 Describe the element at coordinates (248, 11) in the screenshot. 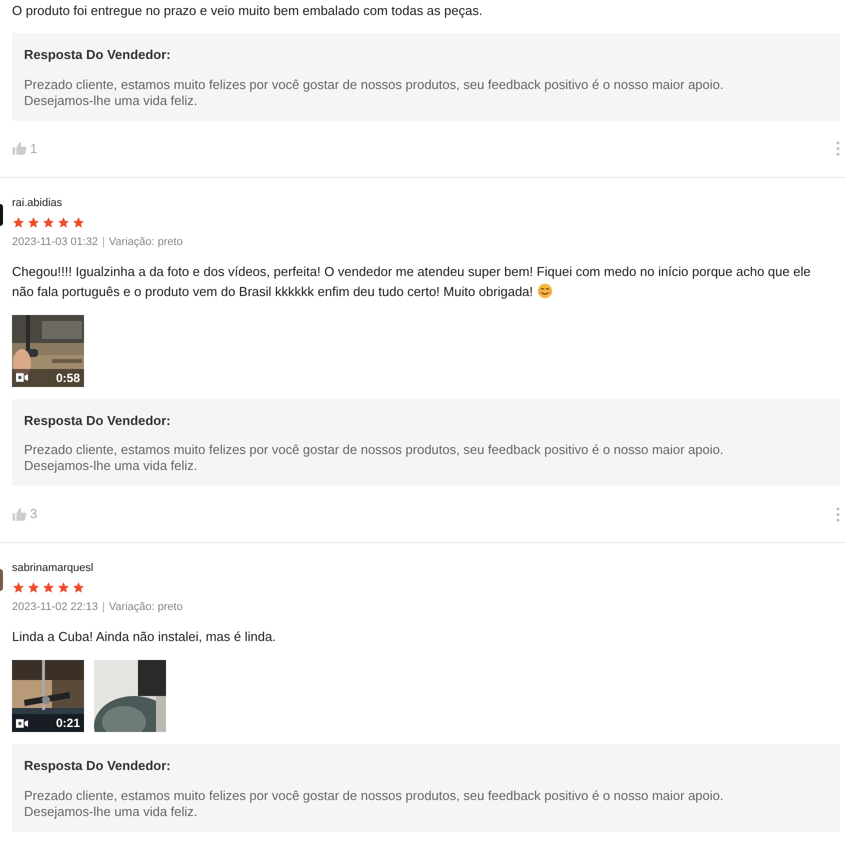

I see `review-text: O produto foi entregue no prazo e veio muito bem embalado com todas as peças.` at that location.